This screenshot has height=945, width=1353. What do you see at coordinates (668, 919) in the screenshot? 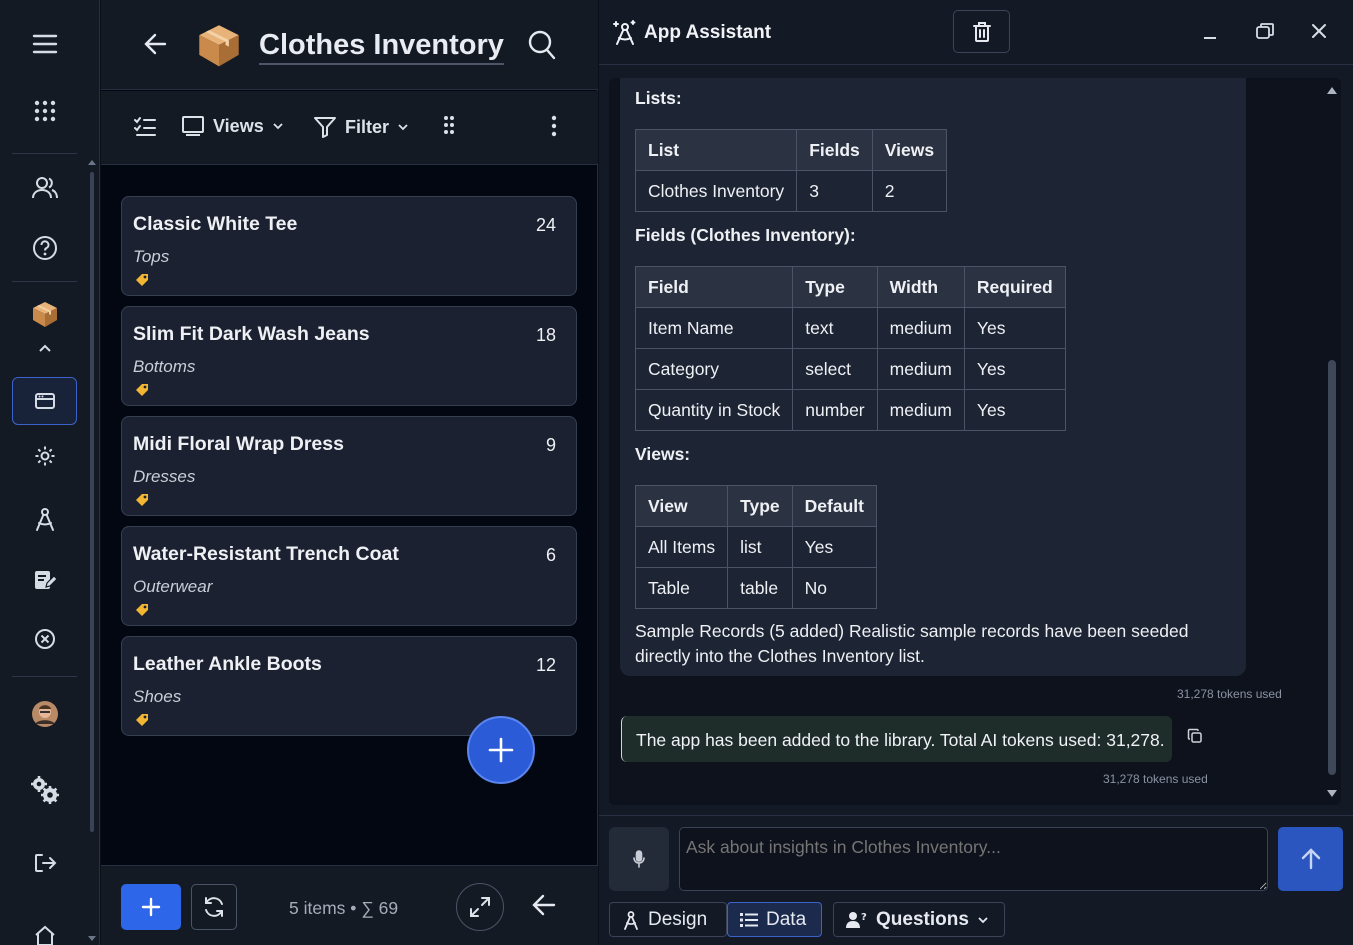
I see `tab-design: Design` at bounding box center [668, 919].